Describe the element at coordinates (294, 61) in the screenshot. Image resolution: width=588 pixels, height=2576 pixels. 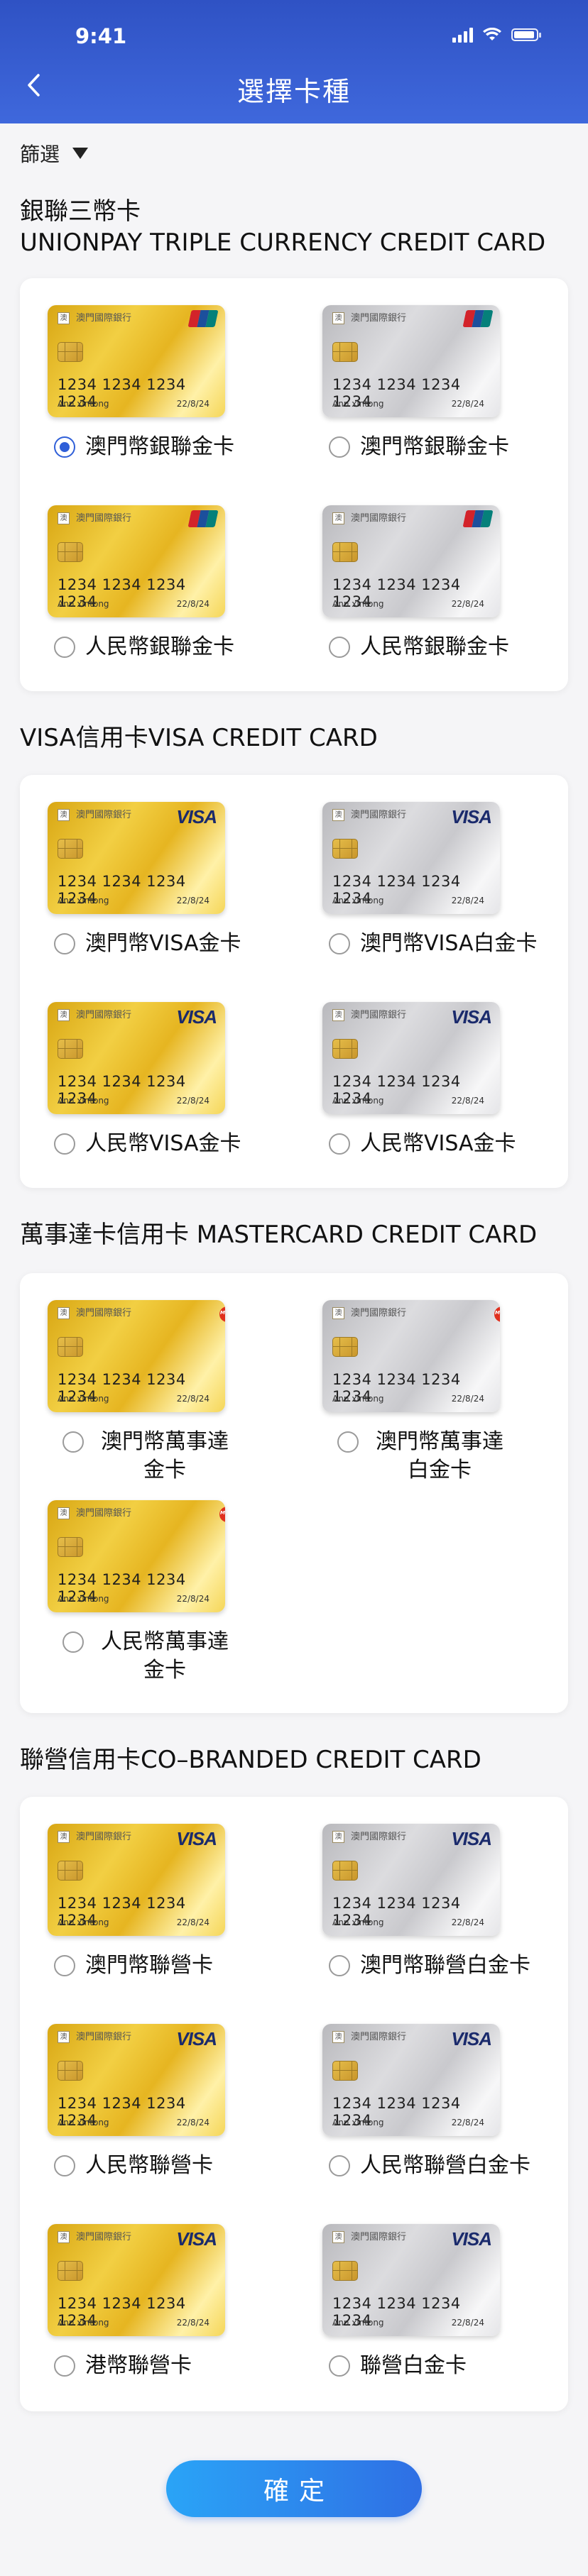
I see `app-header: 9:41 選擇卡種` at that location.